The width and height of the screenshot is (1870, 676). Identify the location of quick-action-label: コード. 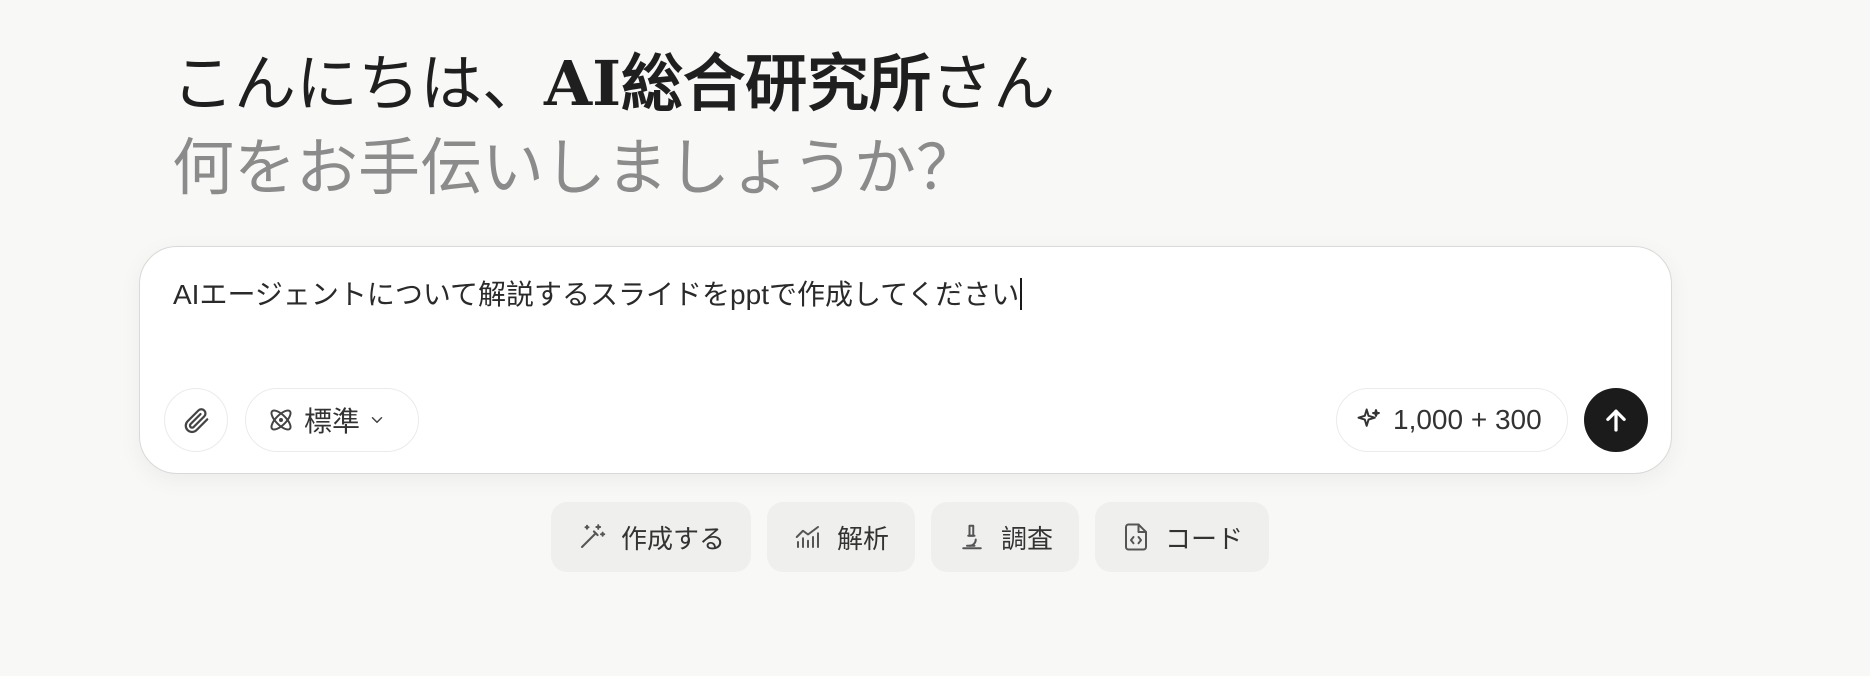
(1204, 538).